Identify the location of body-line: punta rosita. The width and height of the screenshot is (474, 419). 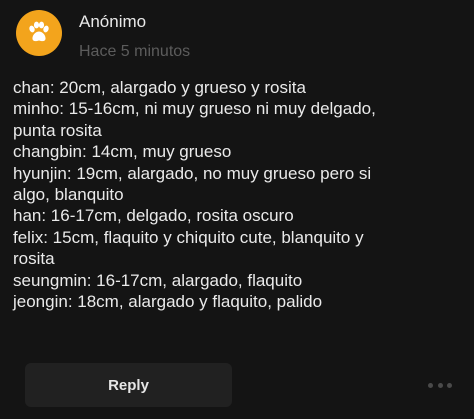
(57, 130).